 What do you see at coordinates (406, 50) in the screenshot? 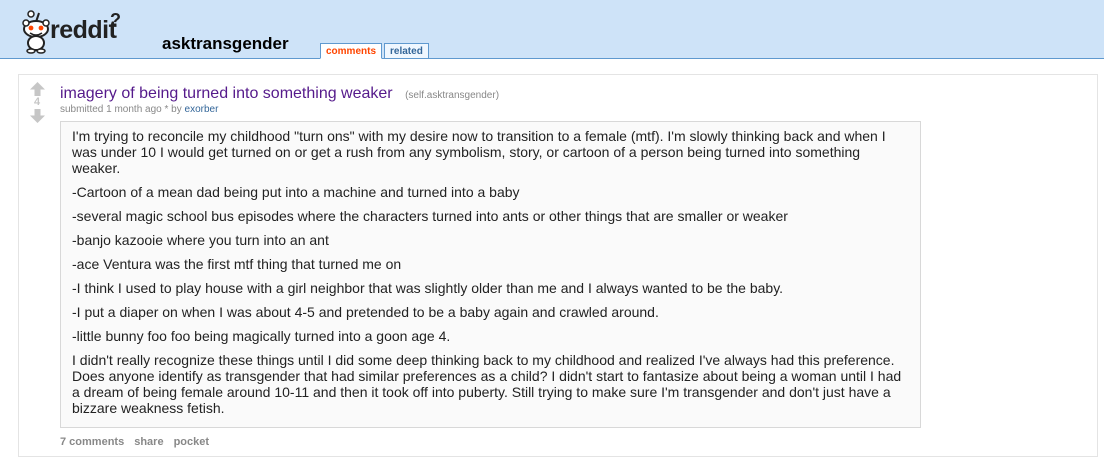
I see `tab-related: related` at bounding box center [406, 50].